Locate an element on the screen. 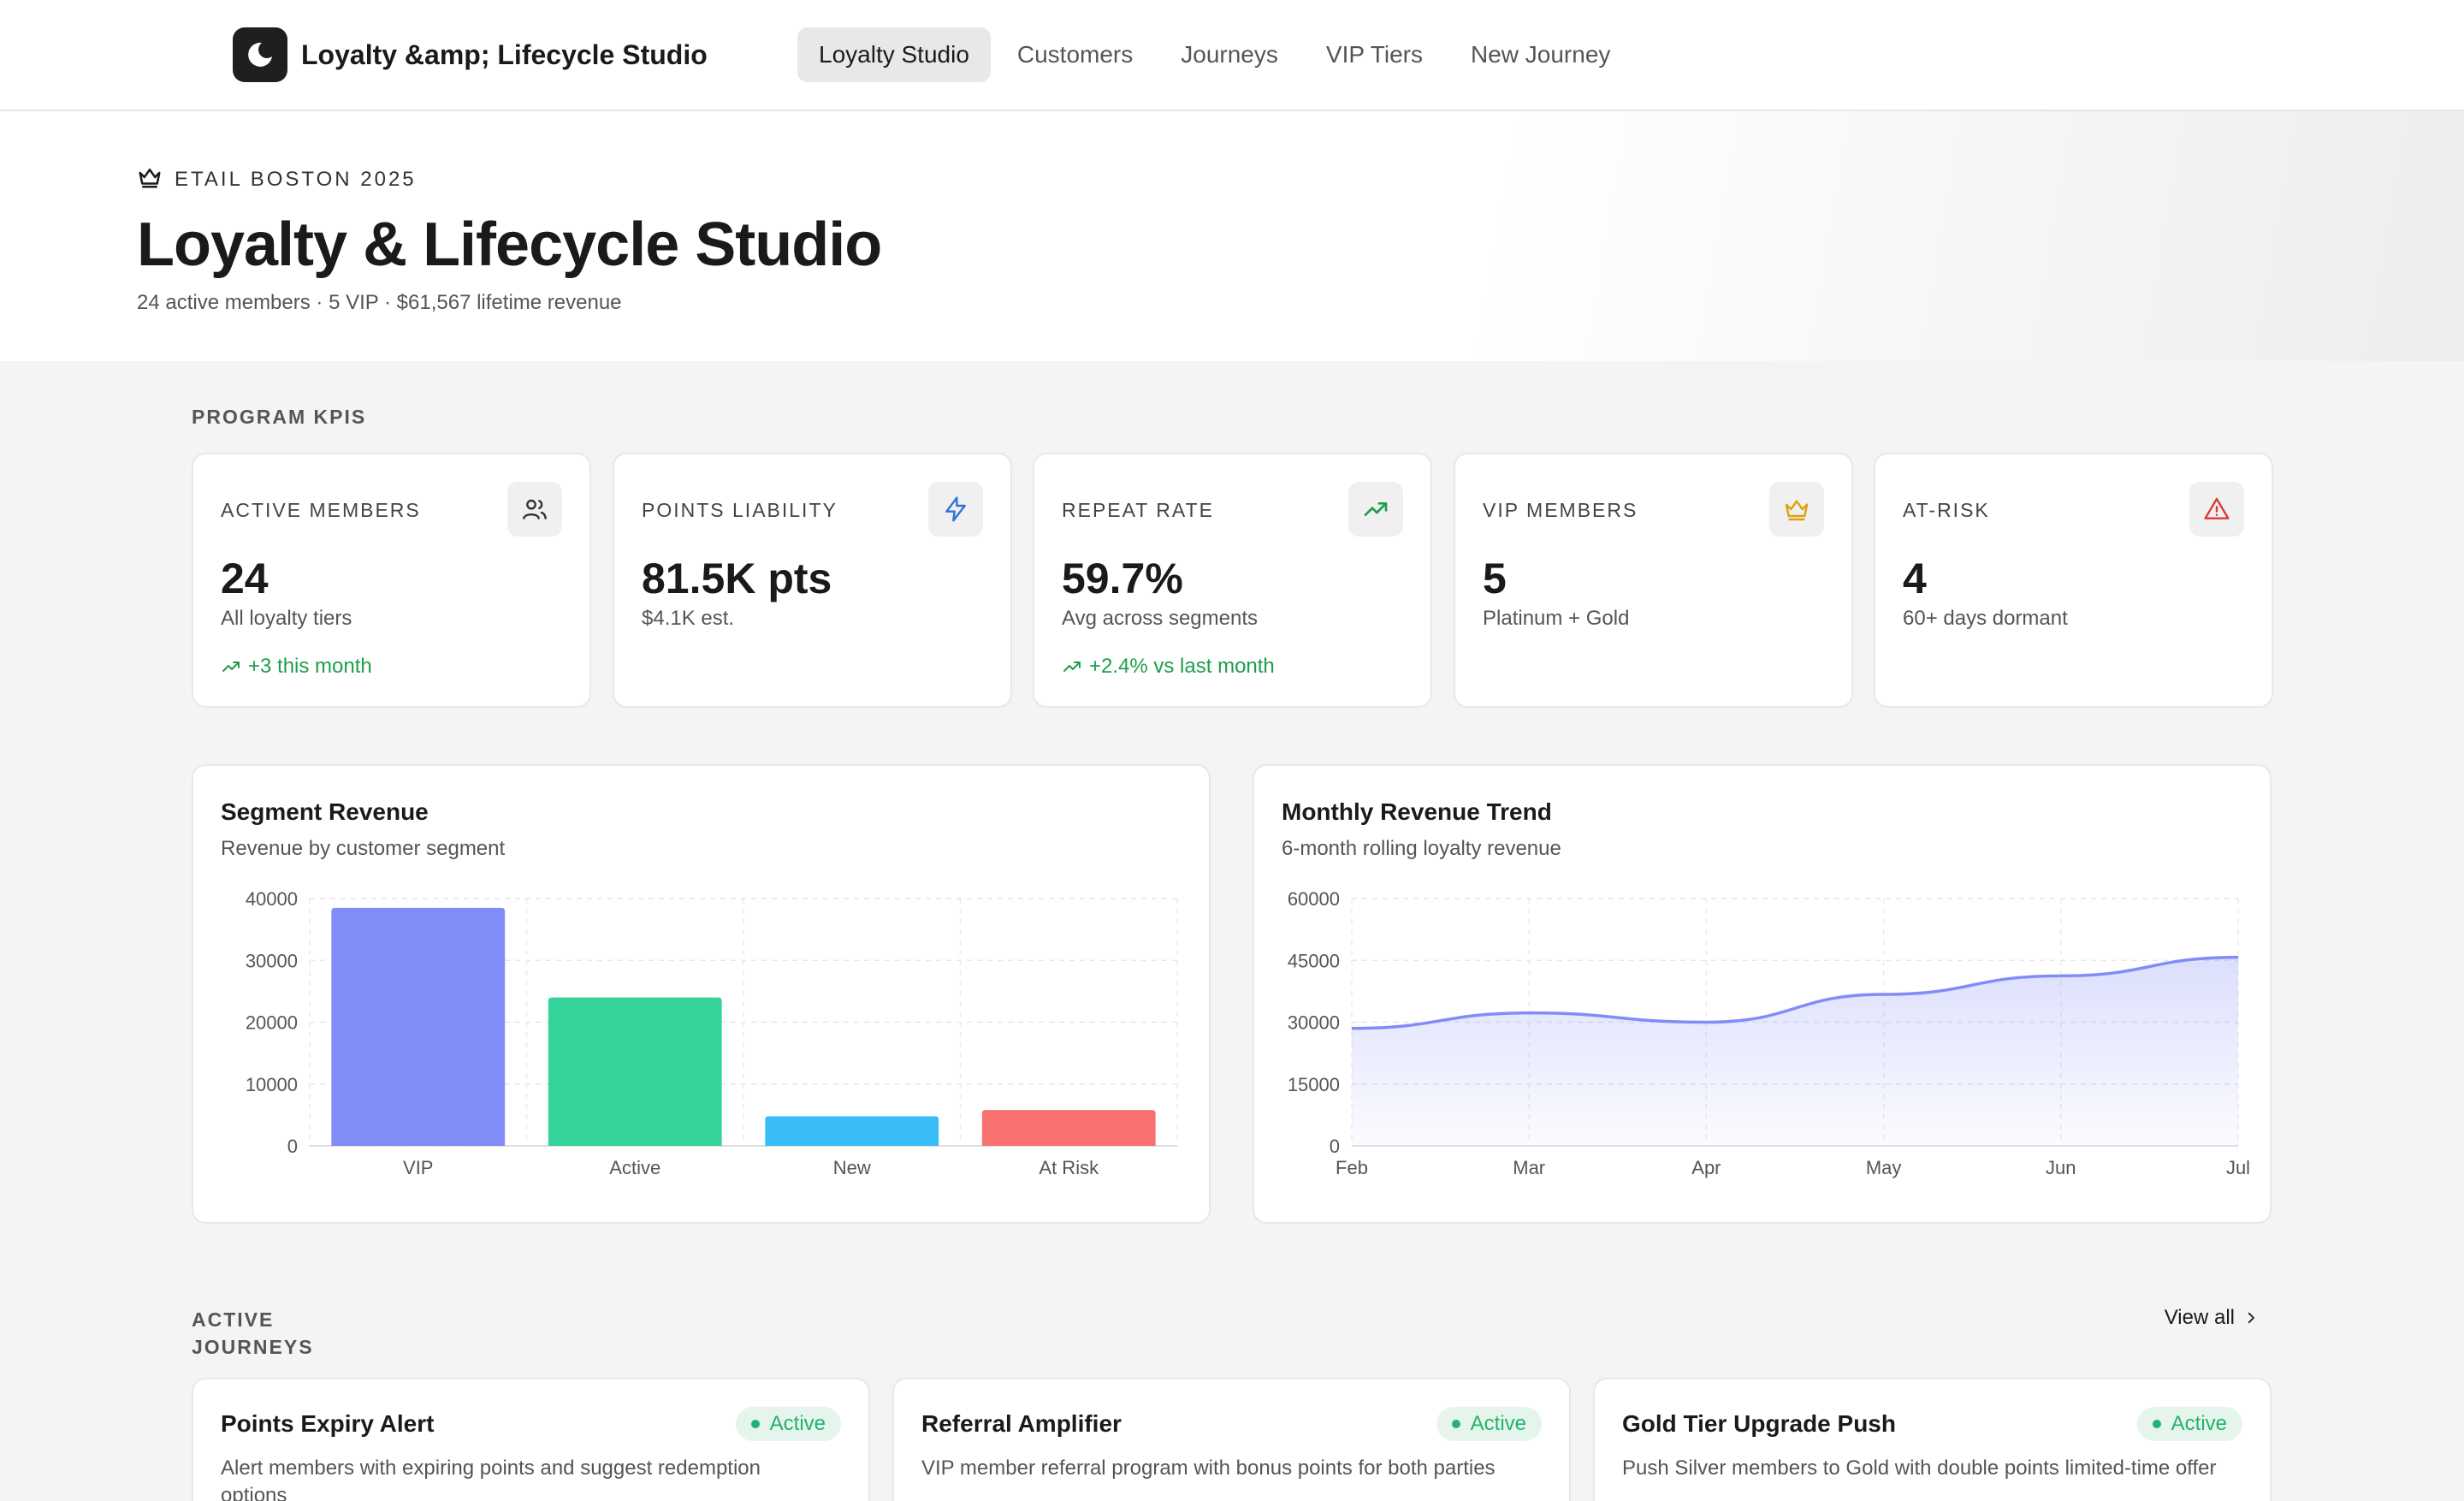 The height and width of the screenshot is (1501, 2464). bar-at-risk is located at coordinates (1068, 1128).